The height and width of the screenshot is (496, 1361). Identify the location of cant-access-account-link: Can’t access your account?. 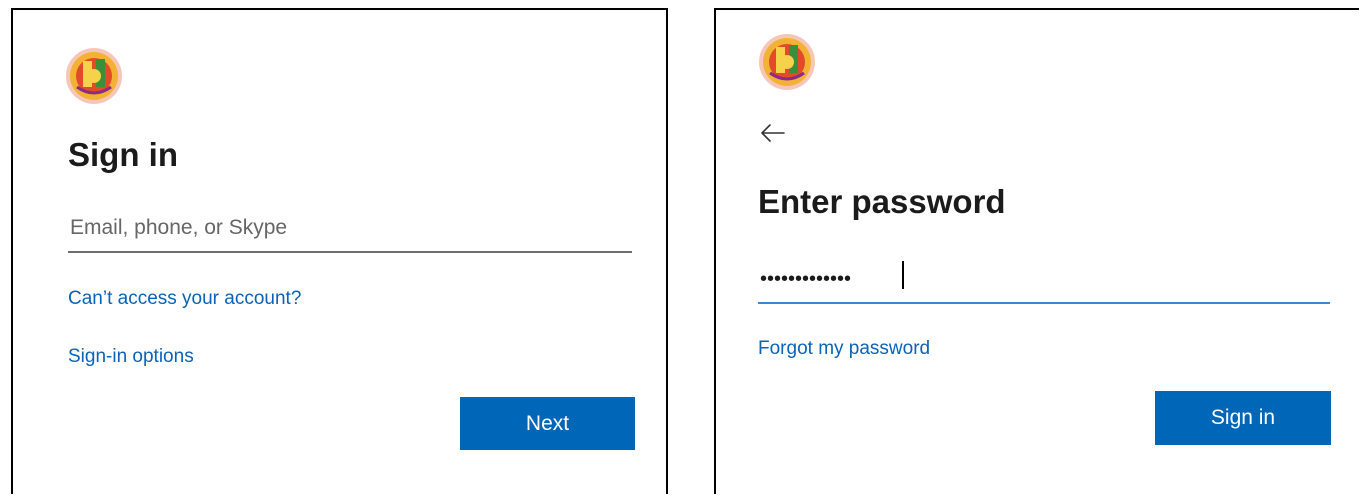
(184, 299).